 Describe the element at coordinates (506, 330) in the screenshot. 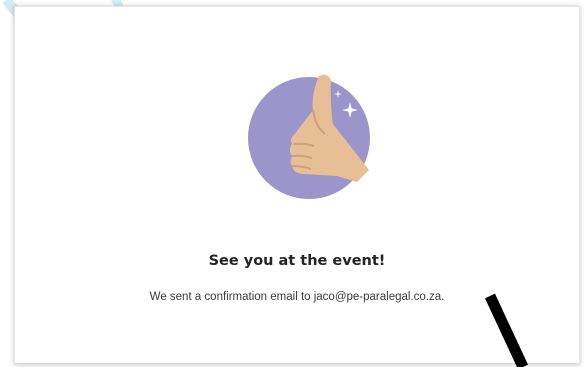

I see `annotation-pointer-line` at that location.